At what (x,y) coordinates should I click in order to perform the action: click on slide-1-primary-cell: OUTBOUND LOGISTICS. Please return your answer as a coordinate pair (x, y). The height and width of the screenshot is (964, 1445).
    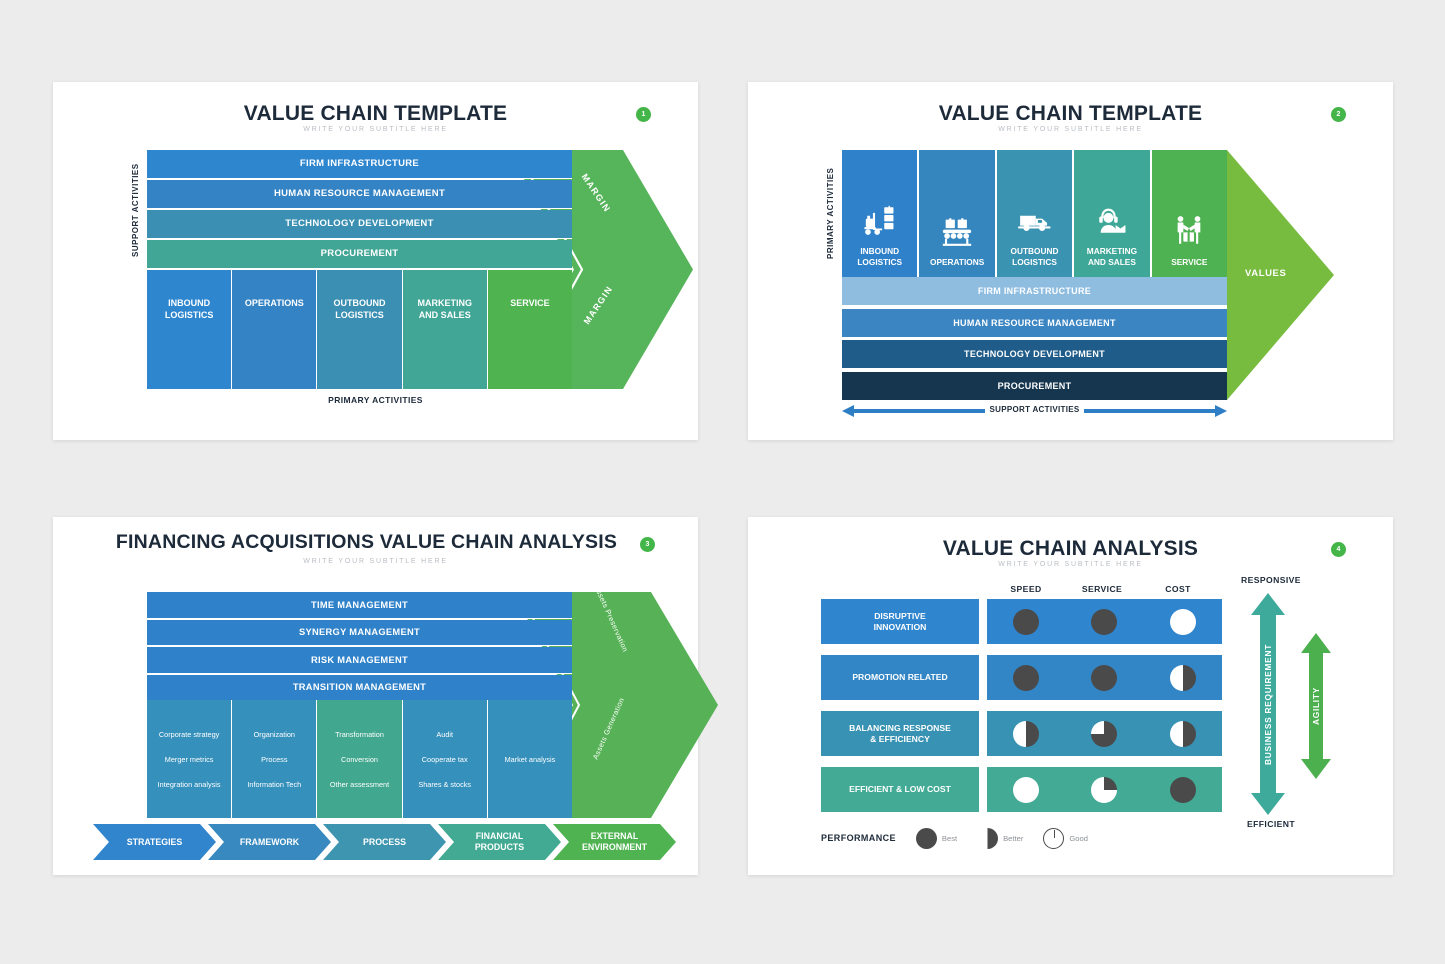
    Looking at the image, I should click on (360, 329).